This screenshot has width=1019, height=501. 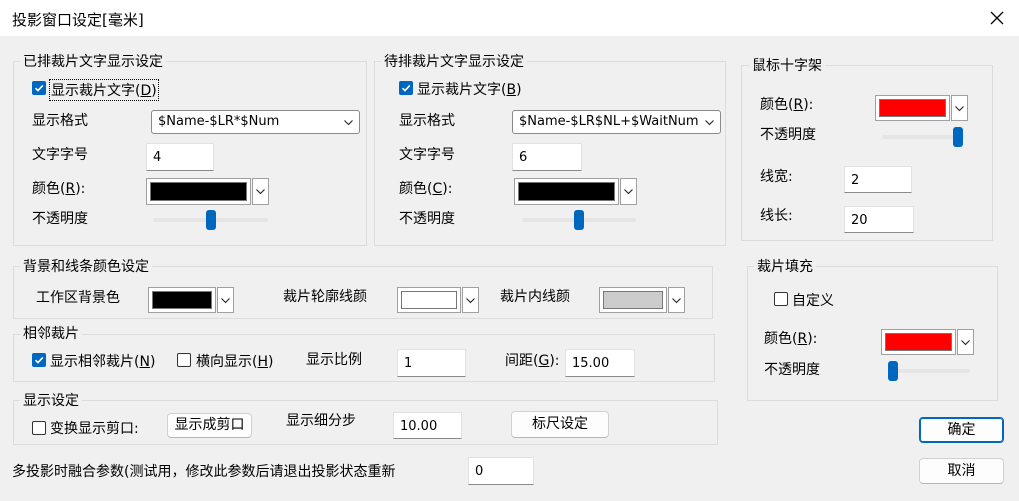 I want to click on arranged-color-picker, so click(x=198, y=191).